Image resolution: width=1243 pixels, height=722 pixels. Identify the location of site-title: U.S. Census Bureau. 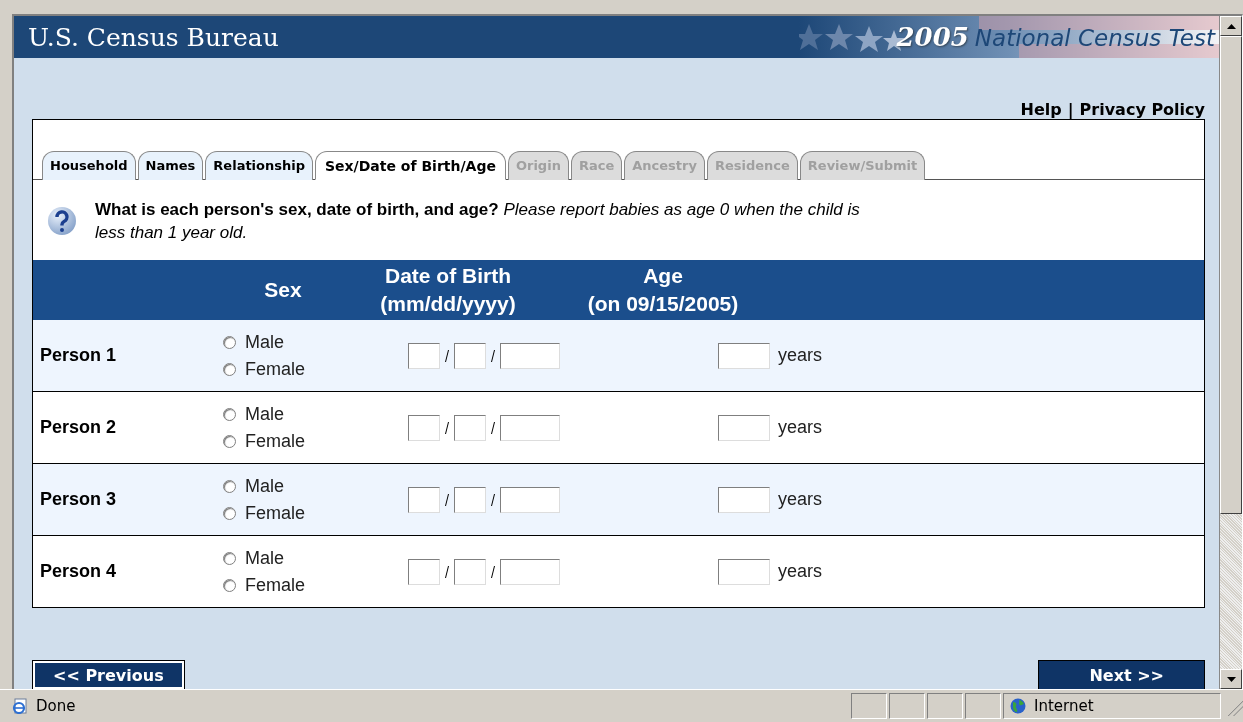
(153, 37).